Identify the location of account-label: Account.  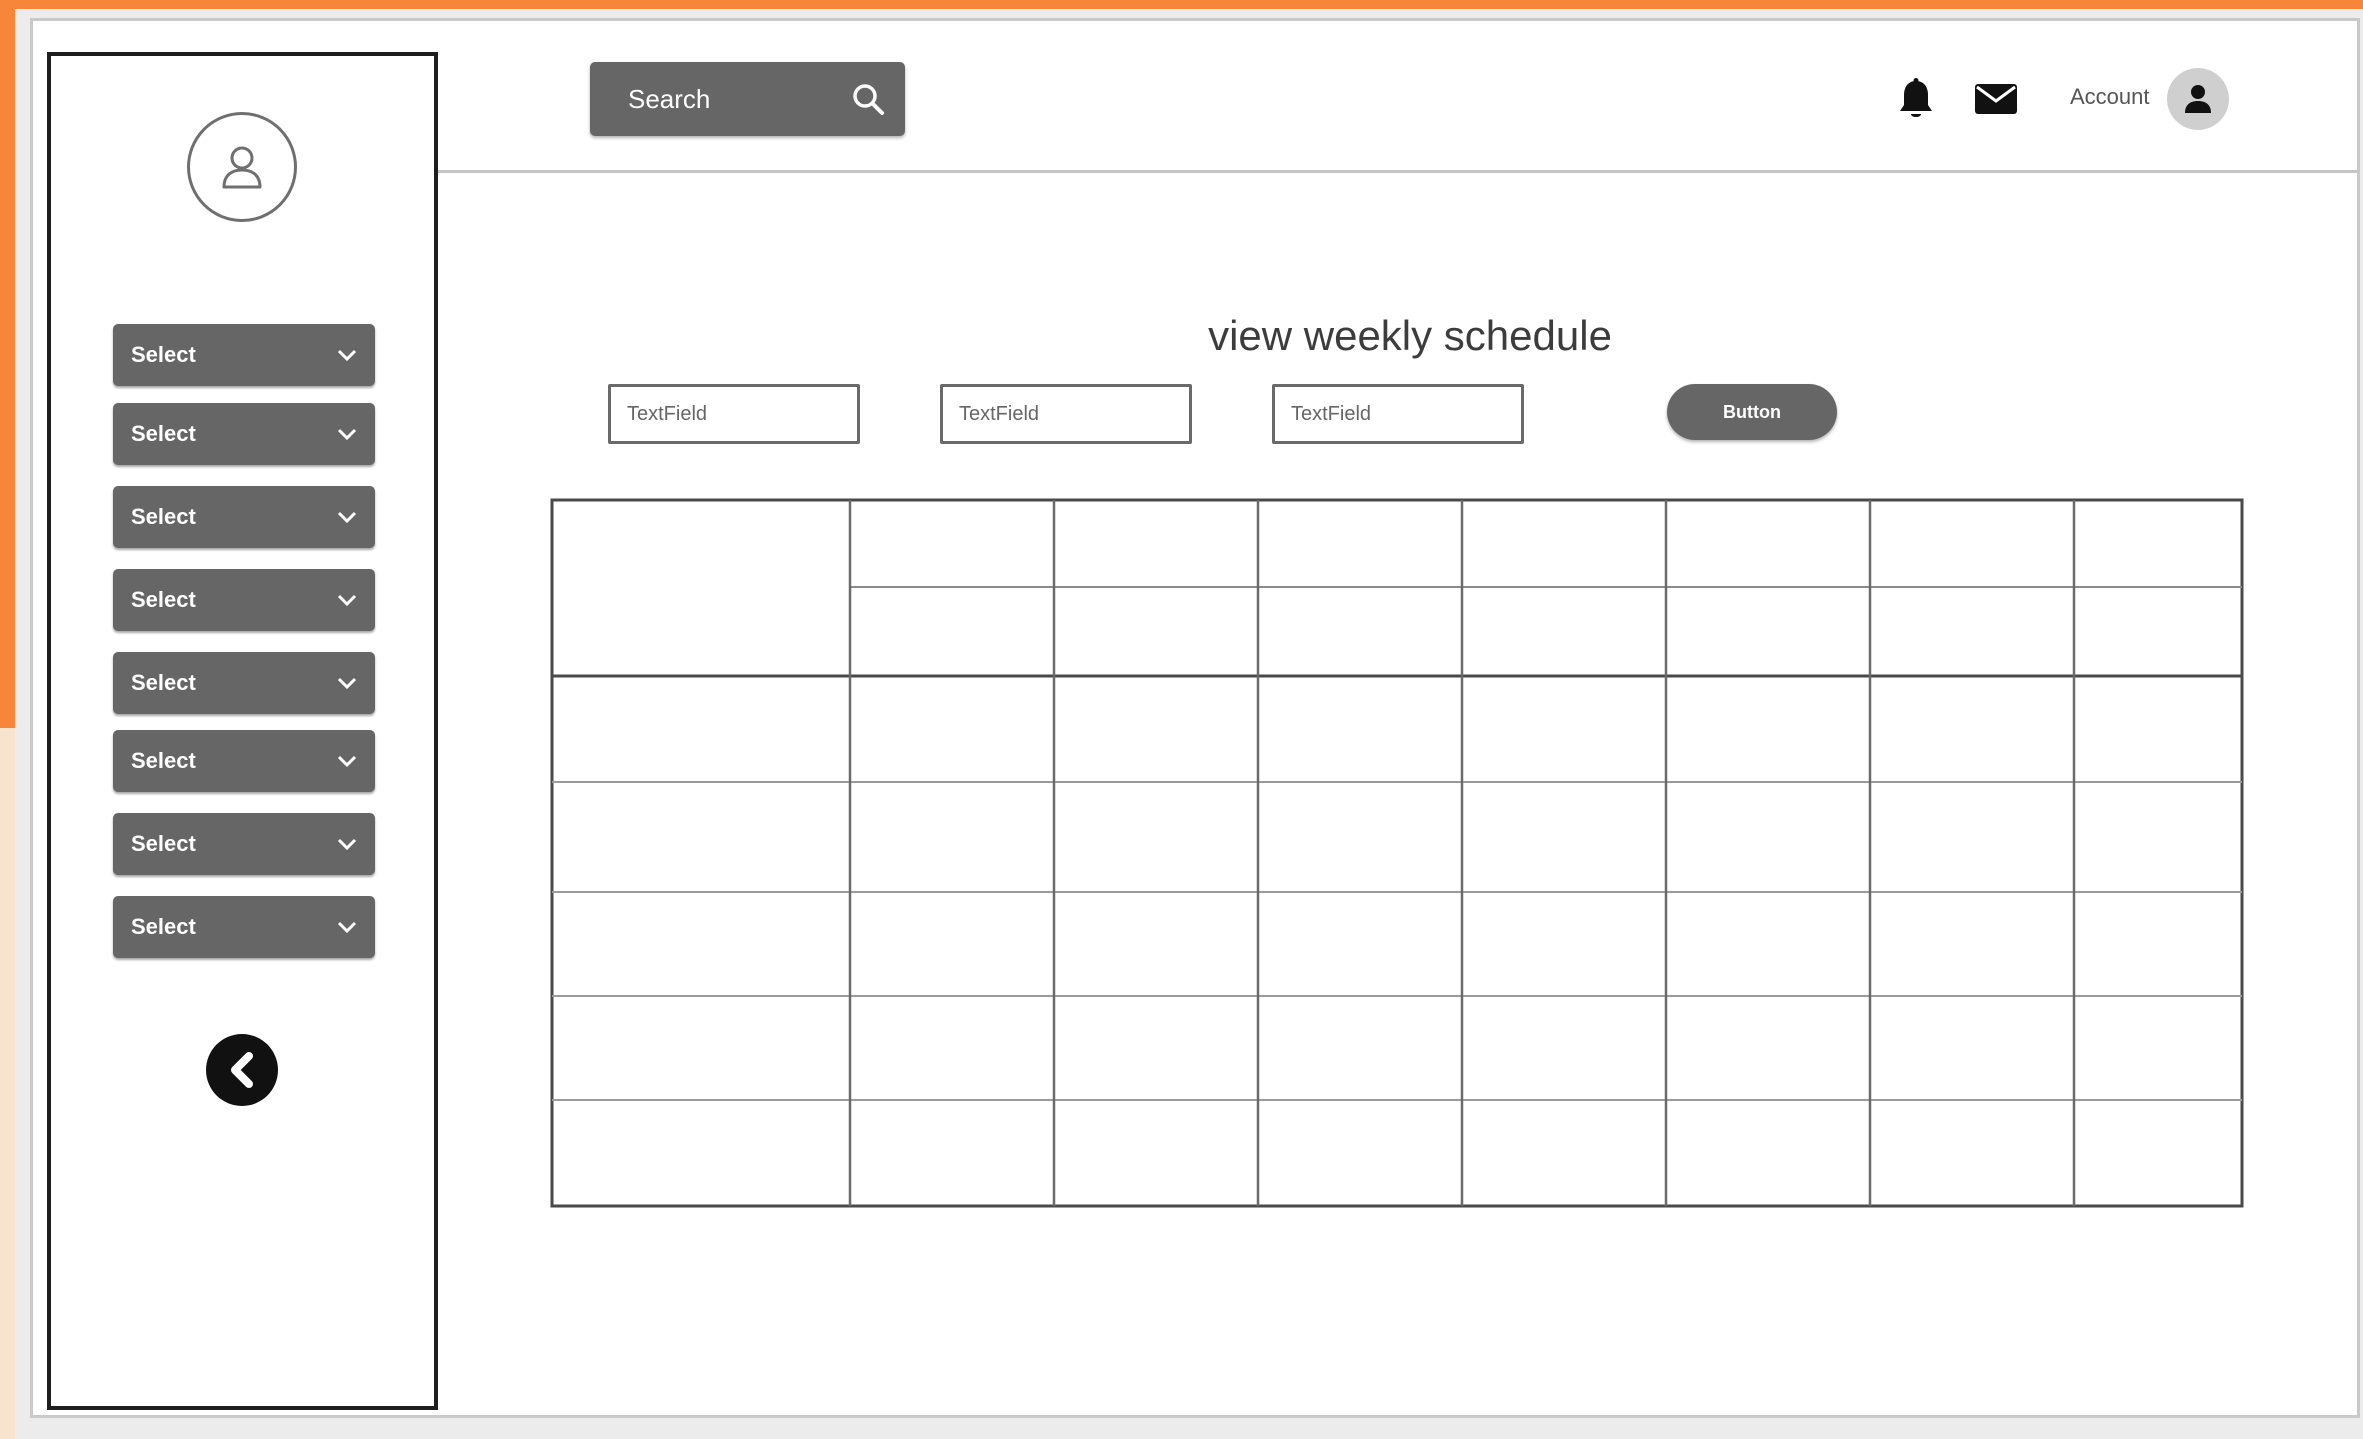
(2110, 97).